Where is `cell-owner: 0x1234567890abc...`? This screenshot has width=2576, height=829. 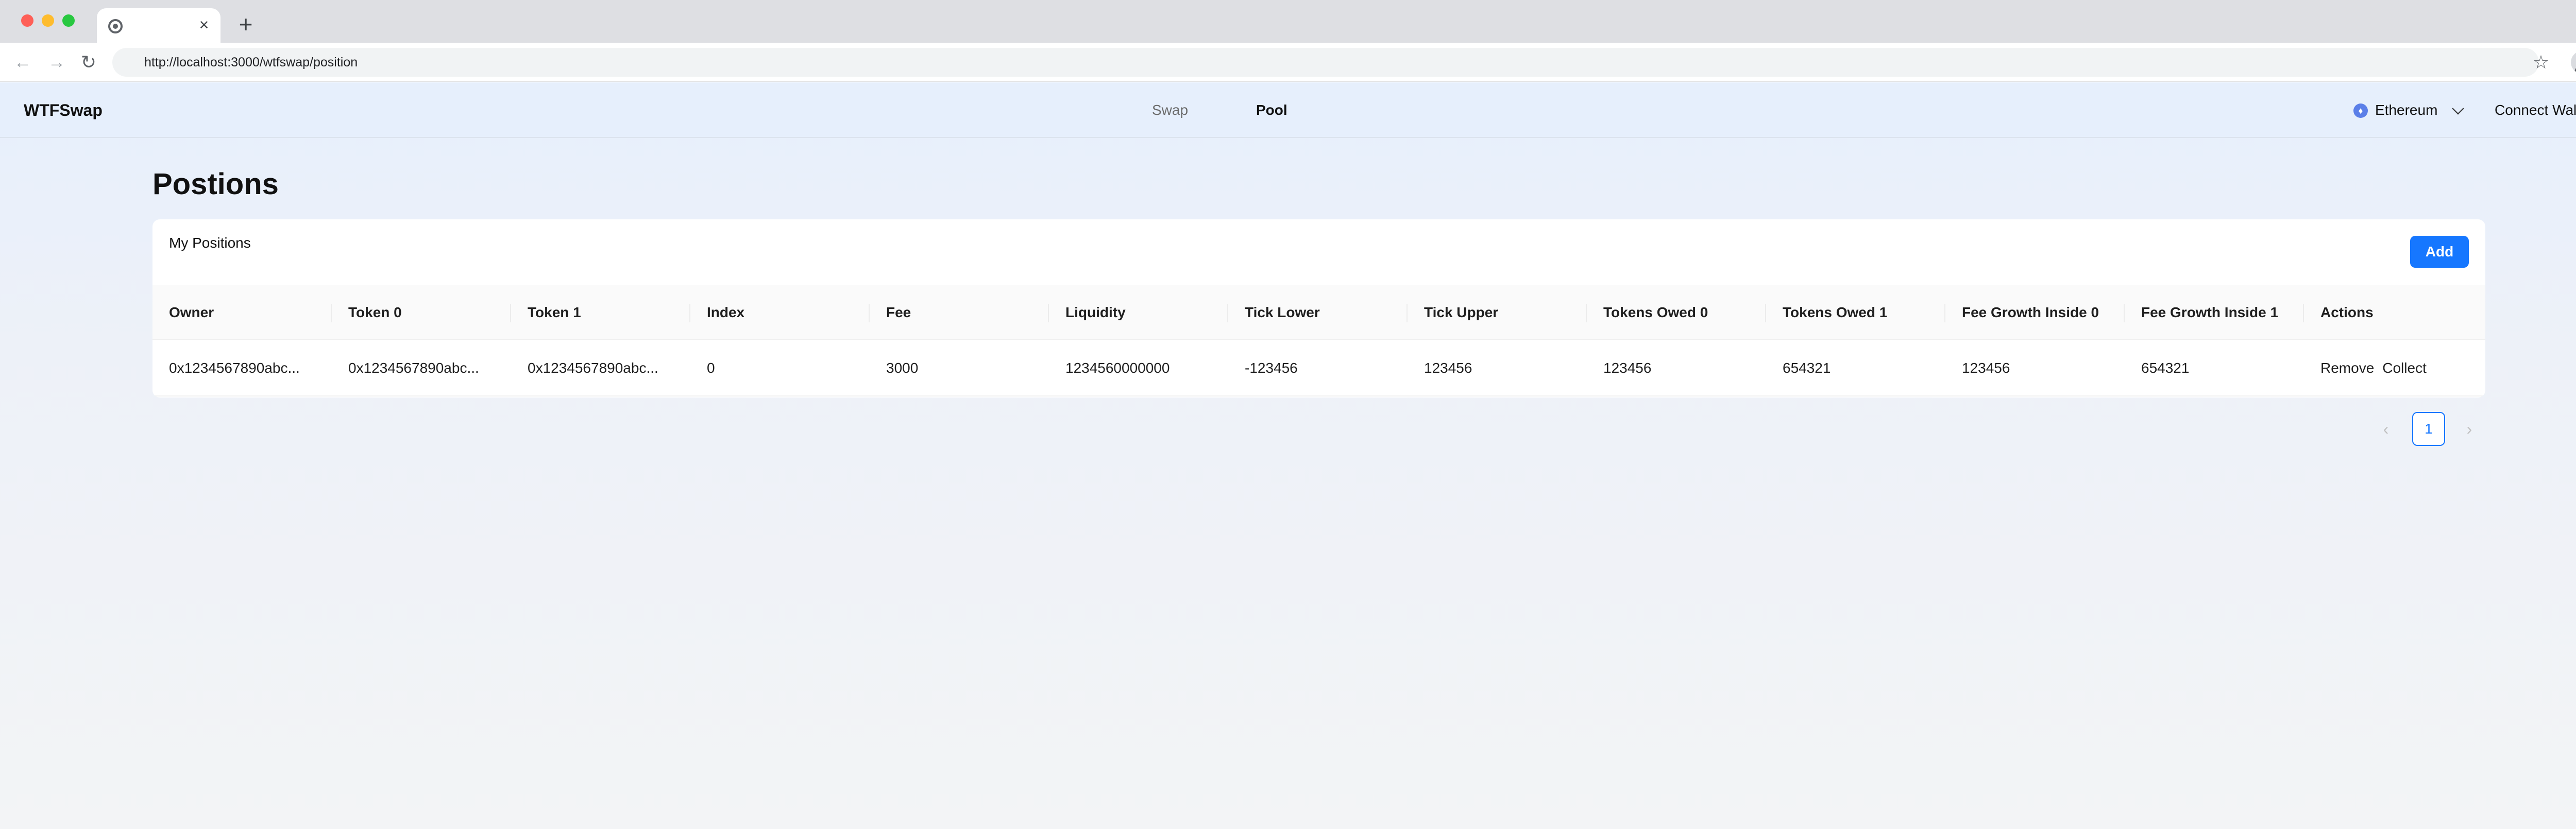 cell-owner: 0x1234567890abc... is located at coordinates (234, 368).